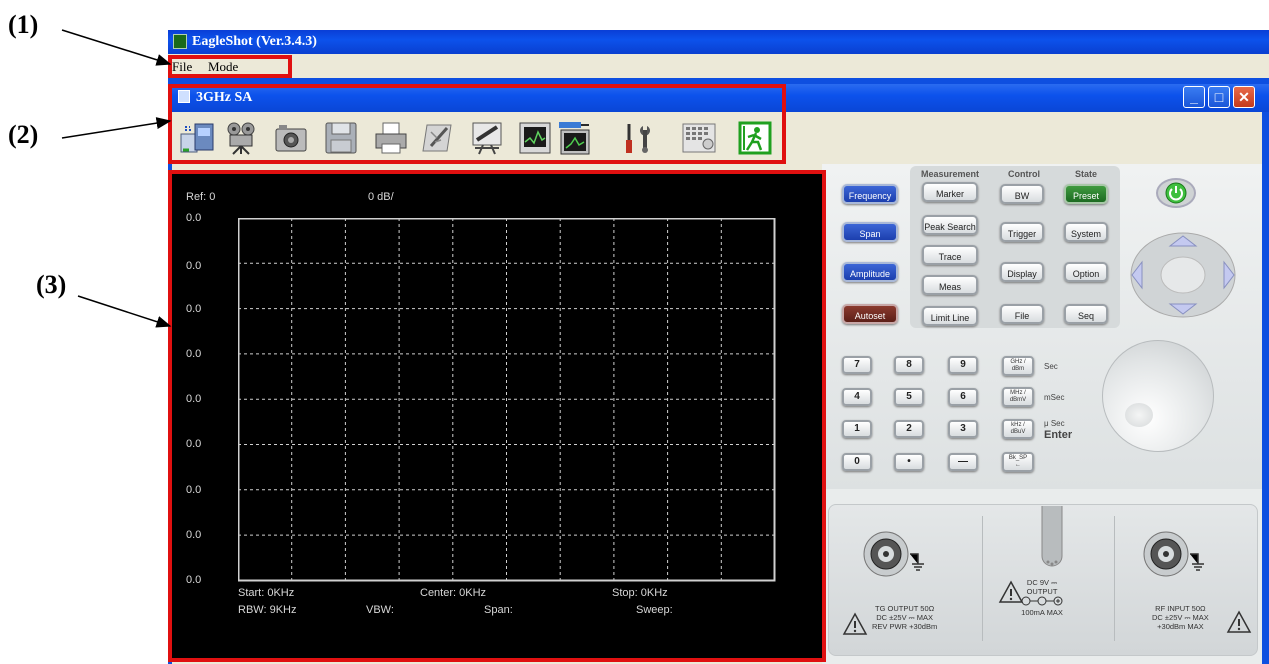  What do you see at coordinates (1086, 232) in the screenshot?
I see `system-button: System` at bounding box center [1086, 232].